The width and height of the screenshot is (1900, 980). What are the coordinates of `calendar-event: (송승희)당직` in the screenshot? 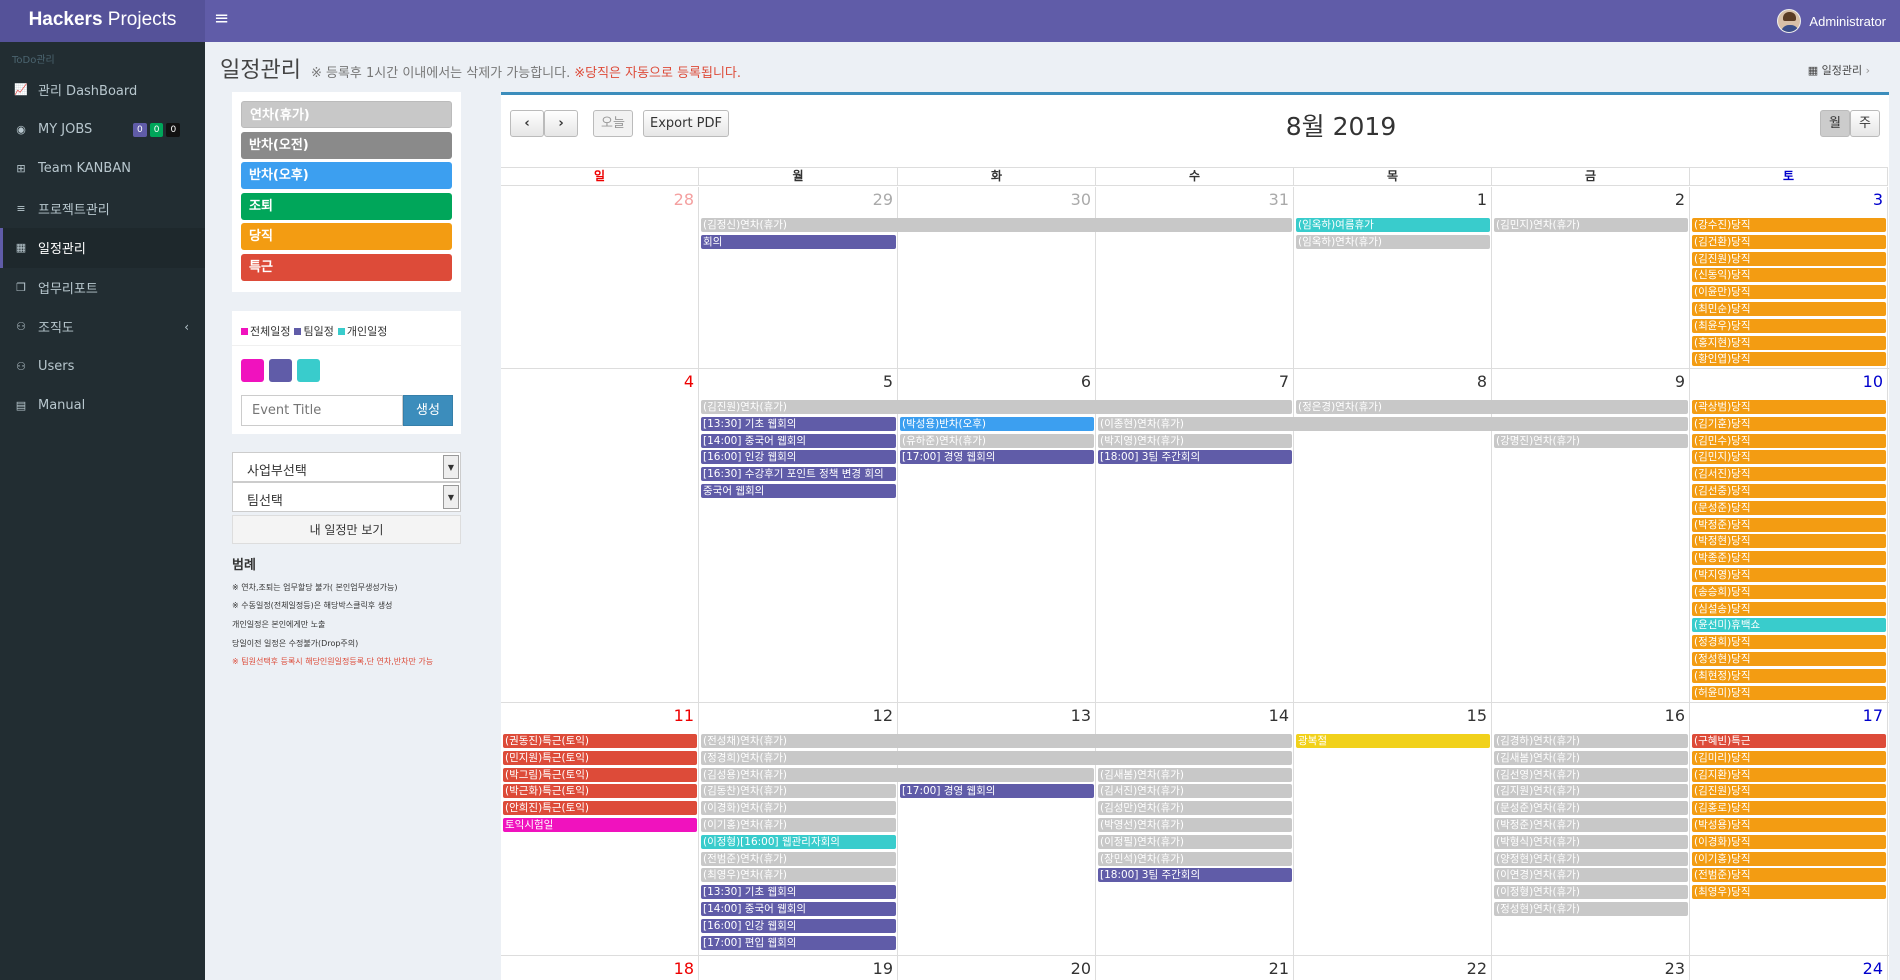 It's located at (1789, 591).